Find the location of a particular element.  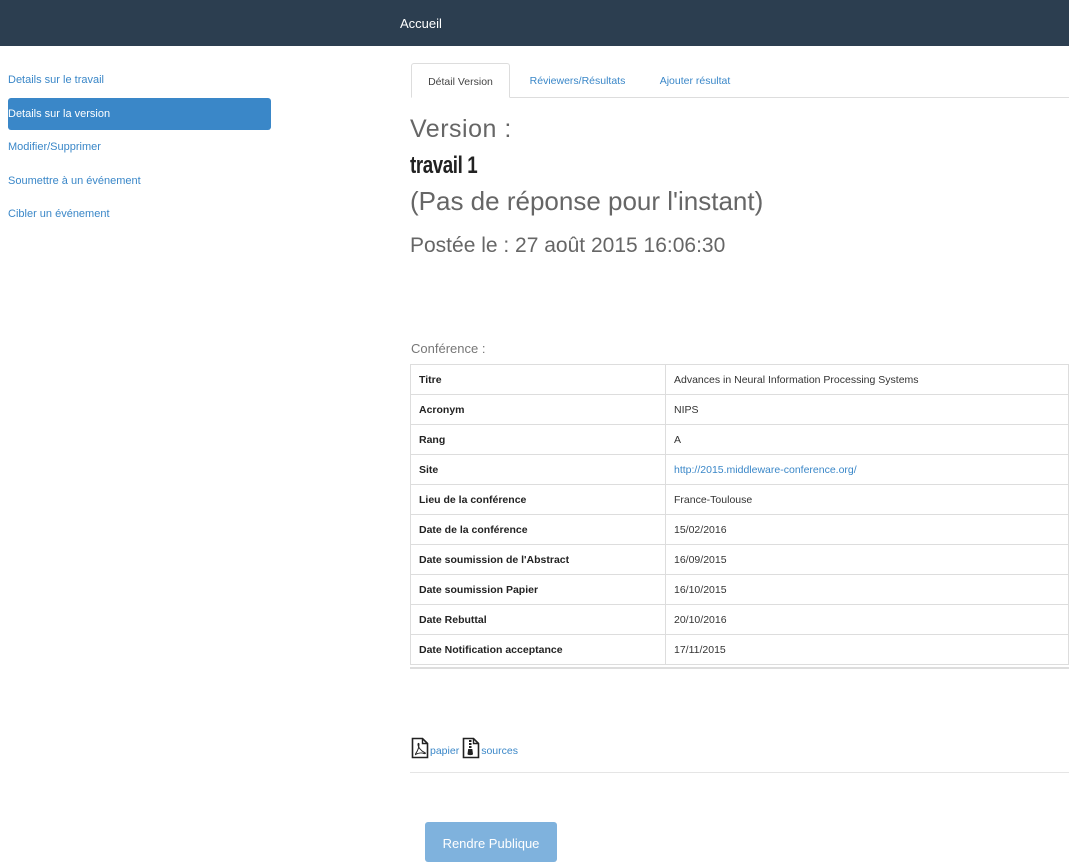

sidebar-item-label: Details sur la version is located at coordinates (59, 113).